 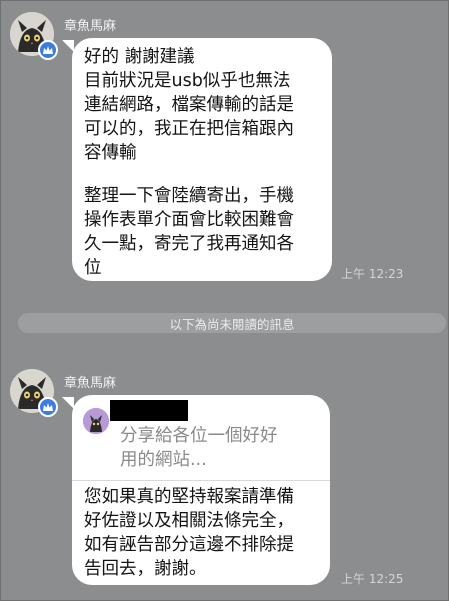 What do you see at coordinates (145, 569) in the screenshot?
I see `message-line: 告回去，謝謝。` at bounding box center [145, 569].